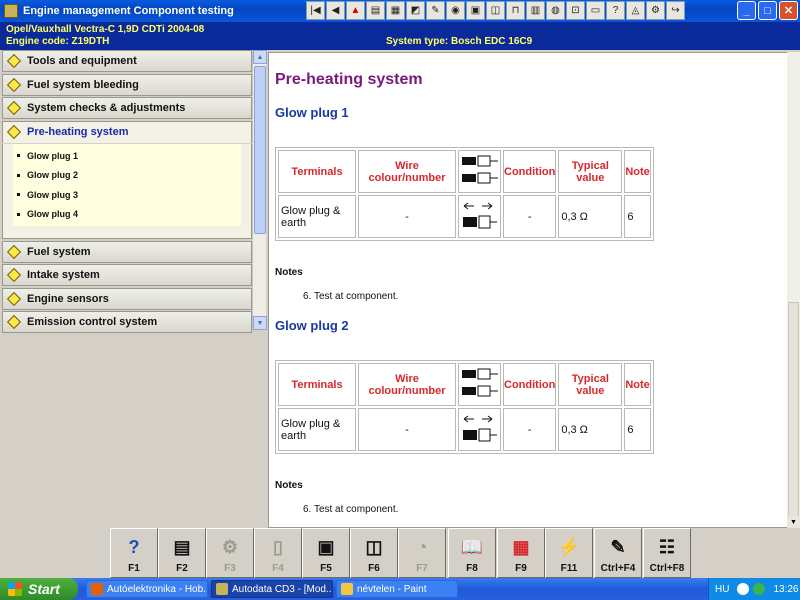  Describe the element at coordinates (18, 175) in the screenshot. I see `bullet-icon` at that location.